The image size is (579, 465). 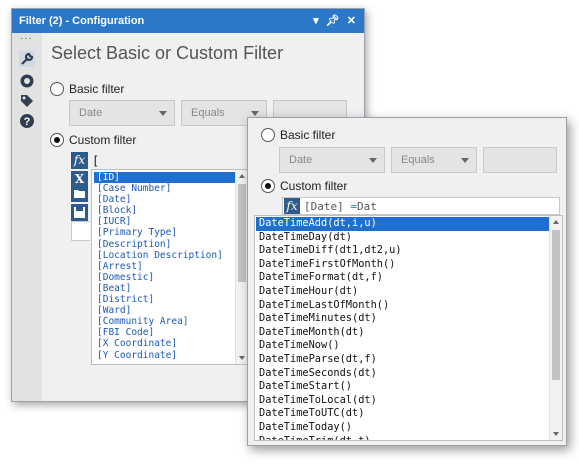 I want to click on list-item: [Ward], so click(x=164, y=310).